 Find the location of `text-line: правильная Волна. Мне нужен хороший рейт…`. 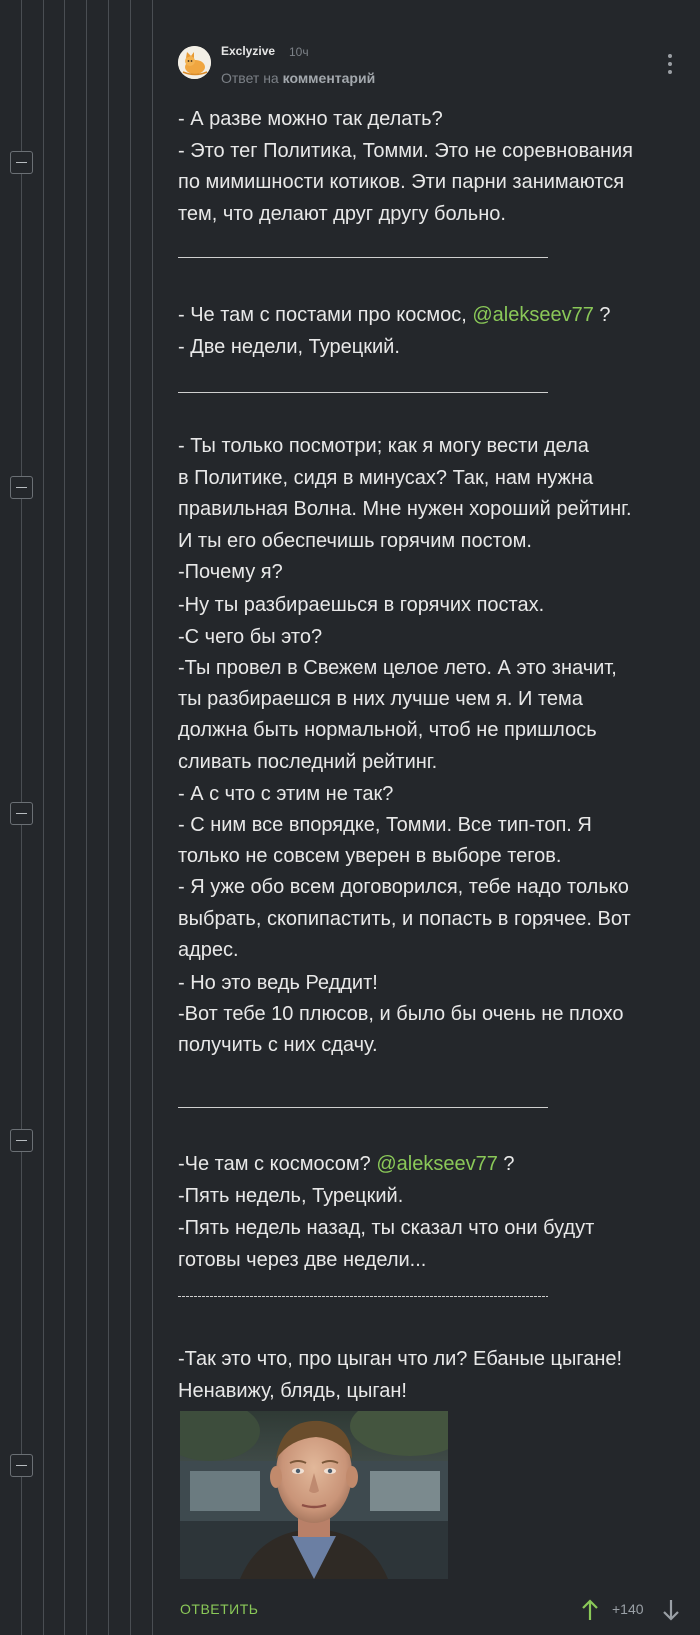

text-line: правильная Волна. Мне нужен хороший рейт… is located at coordinates (405, 509).